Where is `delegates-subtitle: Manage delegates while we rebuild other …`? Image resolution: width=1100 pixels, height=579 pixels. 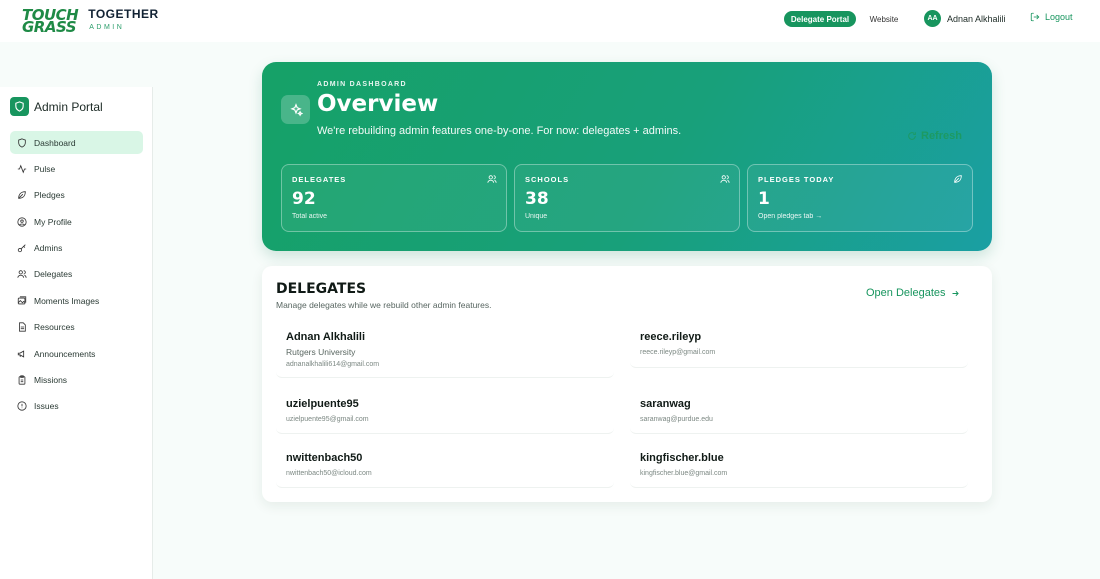 delegates-subtitle: Manage delegates while we rebuild other … is located at coordinates (384, 305).